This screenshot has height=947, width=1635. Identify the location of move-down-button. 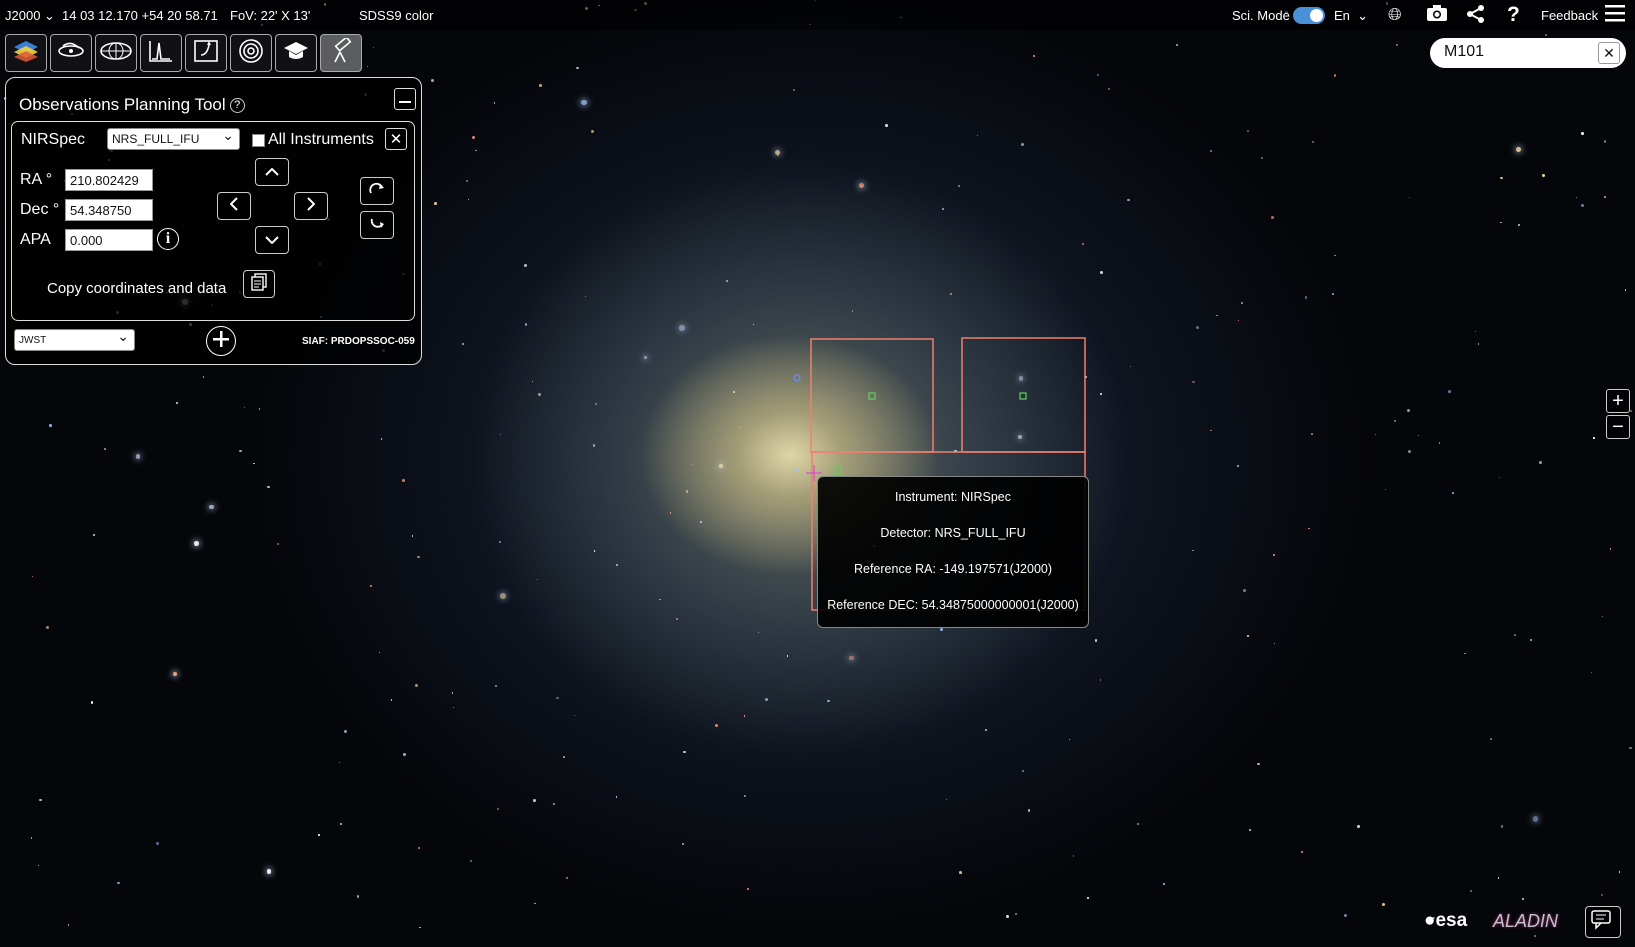
(272, 240).